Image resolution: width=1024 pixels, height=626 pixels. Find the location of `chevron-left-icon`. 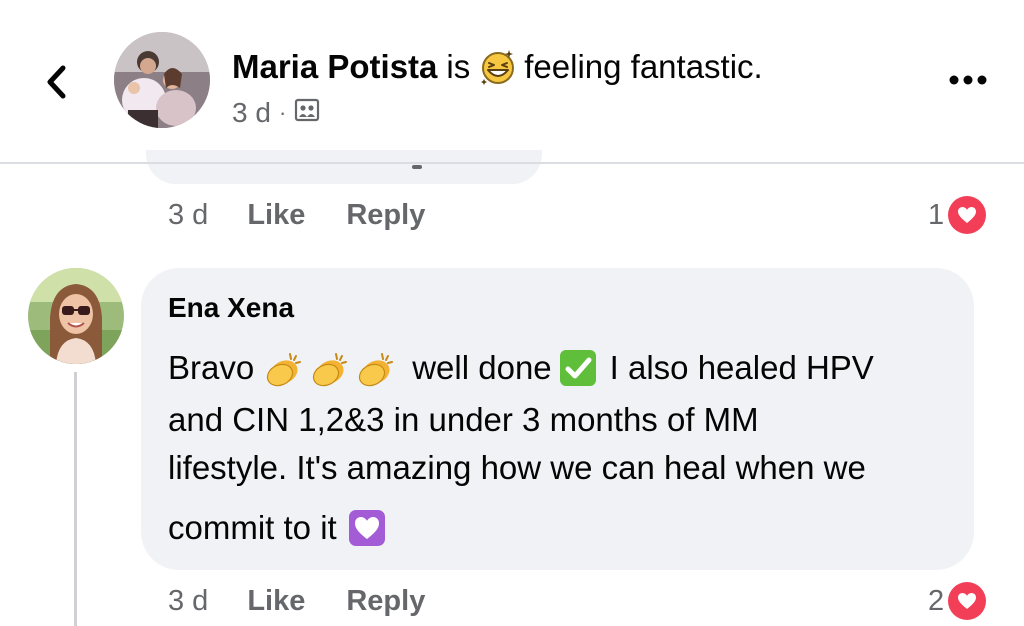

chevron-left-icon is located at coordinates (56, 82).